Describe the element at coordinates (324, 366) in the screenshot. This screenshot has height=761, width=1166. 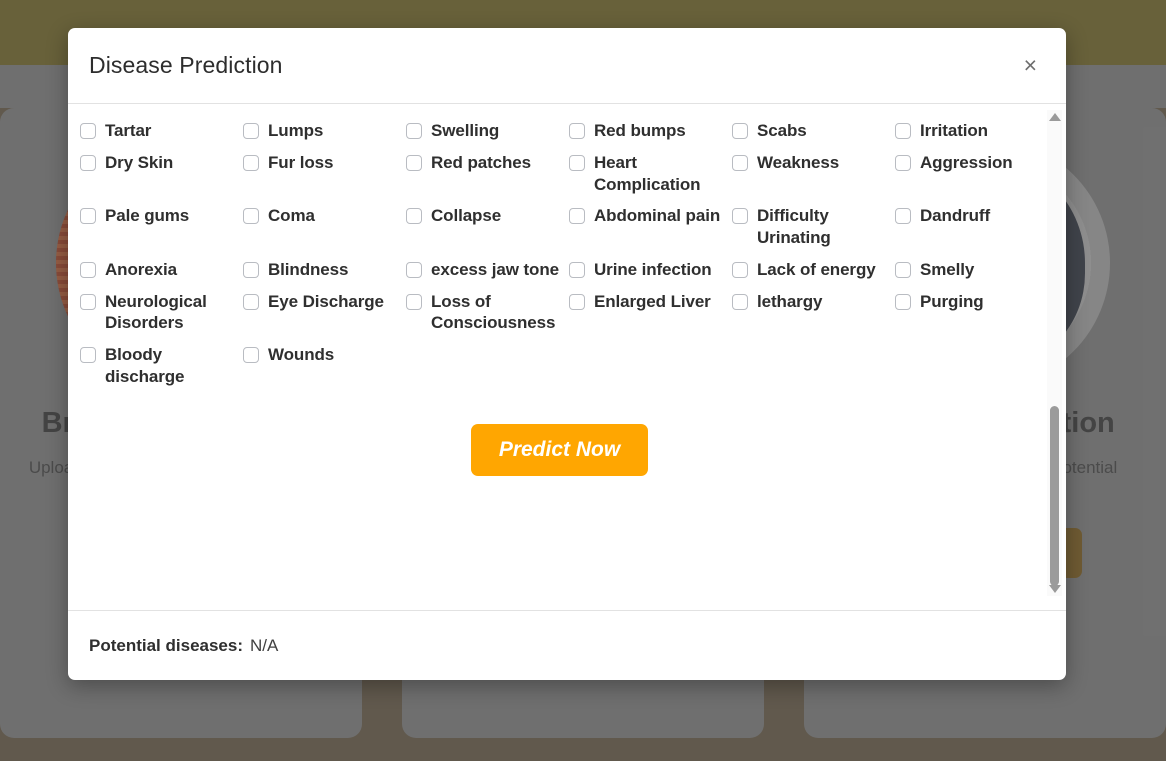
I see `symptom-item: Wounds` at that location.